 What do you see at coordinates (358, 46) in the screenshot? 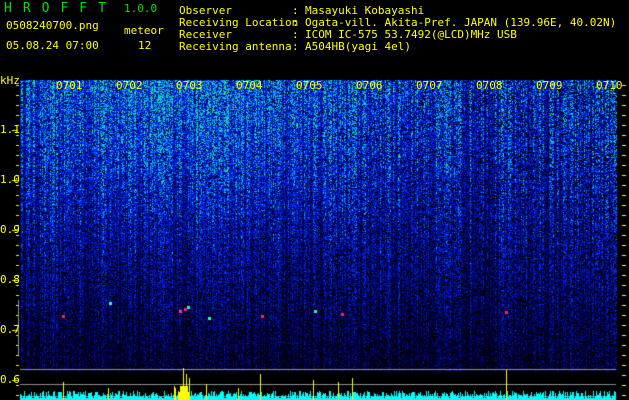
I see `info-value: A504HB(yagi 4el)` at bounding box center [358, 46].